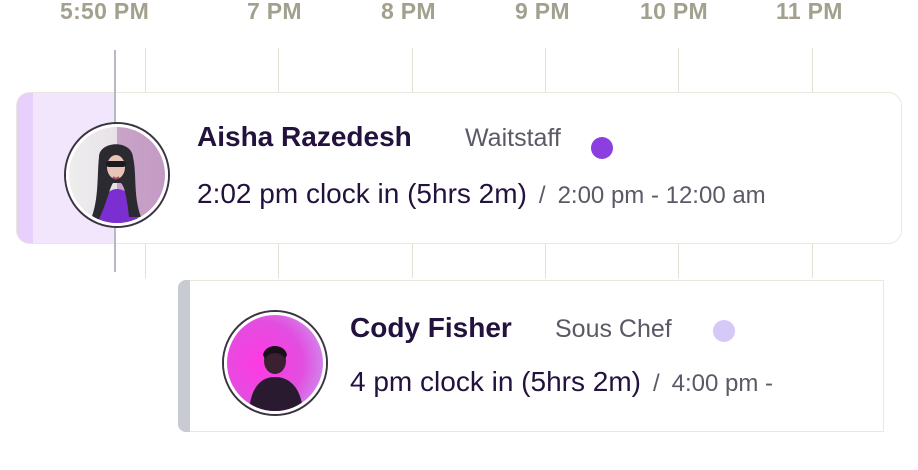 The width and height of the screenshot is (918, 470). I want to click on shift-times: 4 pm clock in (5hrs 2m) / 4:00 pm -, so click(561, 382).